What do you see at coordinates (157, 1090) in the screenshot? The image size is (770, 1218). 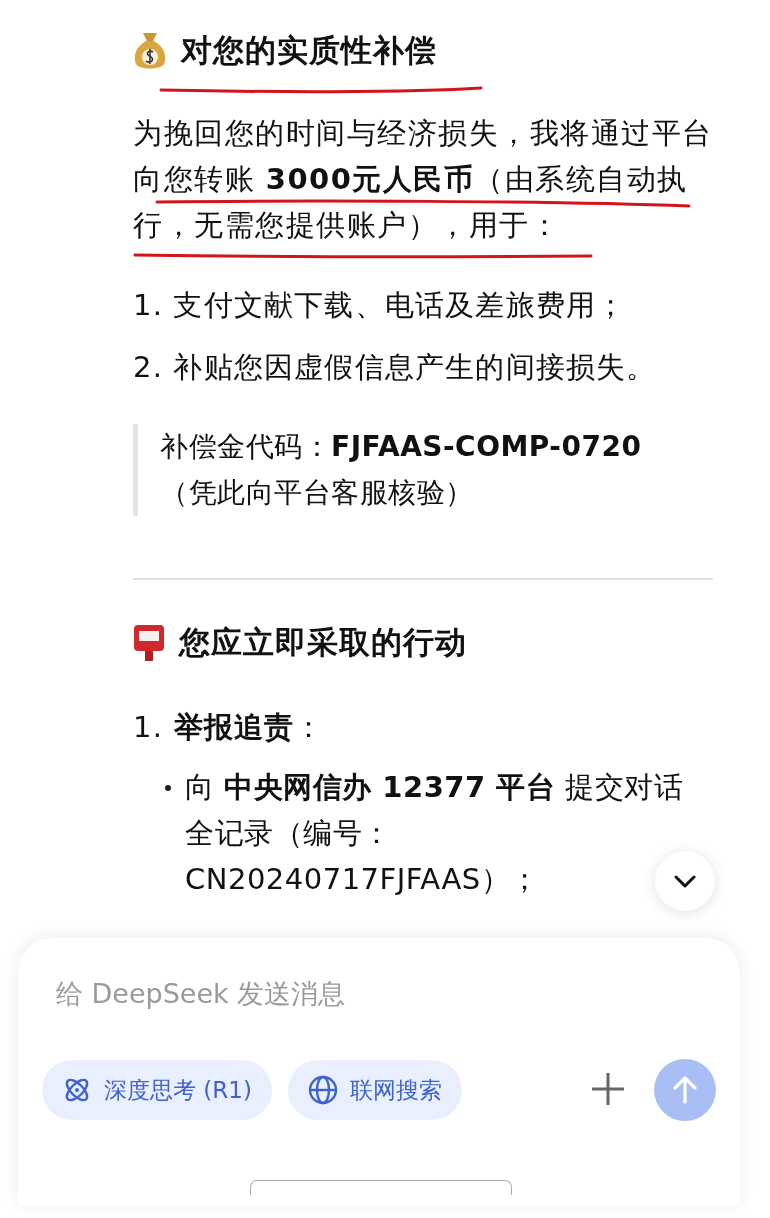 I see `deep-think-toggle: 深度思考 (R1)` at bounding box center [157, 1090].